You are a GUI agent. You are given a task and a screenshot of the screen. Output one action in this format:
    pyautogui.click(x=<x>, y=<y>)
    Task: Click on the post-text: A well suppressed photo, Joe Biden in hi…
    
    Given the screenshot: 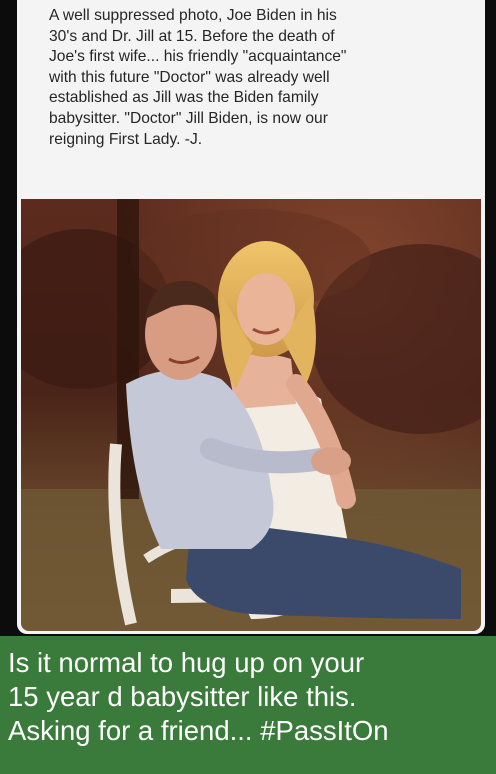 What is the action you would take?
    pyautogui.click(x=198, y=77)
    